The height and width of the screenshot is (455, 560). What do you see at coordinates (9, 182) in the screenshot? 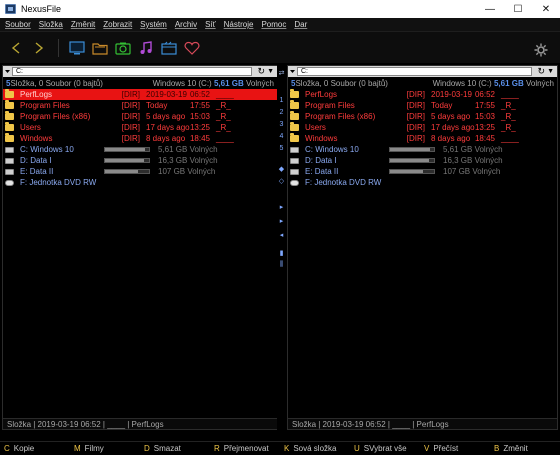
I see `dvd-drive-icon` at bounding box center [9, 182].